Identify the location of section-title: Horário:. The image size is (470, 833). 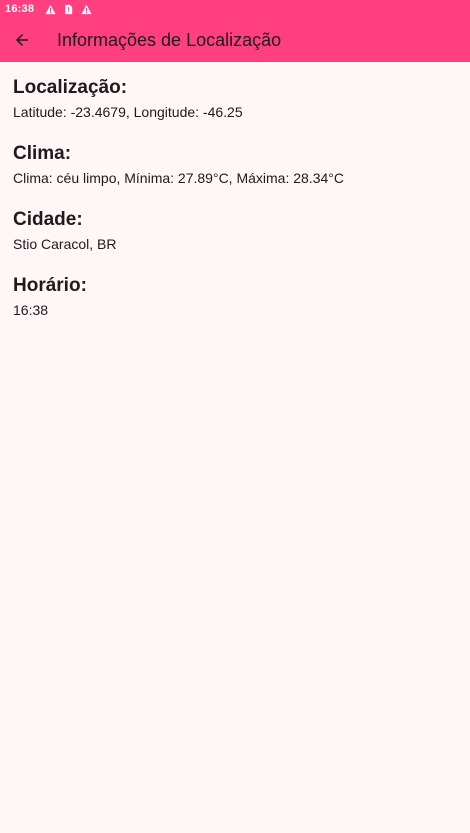
(50, 285).